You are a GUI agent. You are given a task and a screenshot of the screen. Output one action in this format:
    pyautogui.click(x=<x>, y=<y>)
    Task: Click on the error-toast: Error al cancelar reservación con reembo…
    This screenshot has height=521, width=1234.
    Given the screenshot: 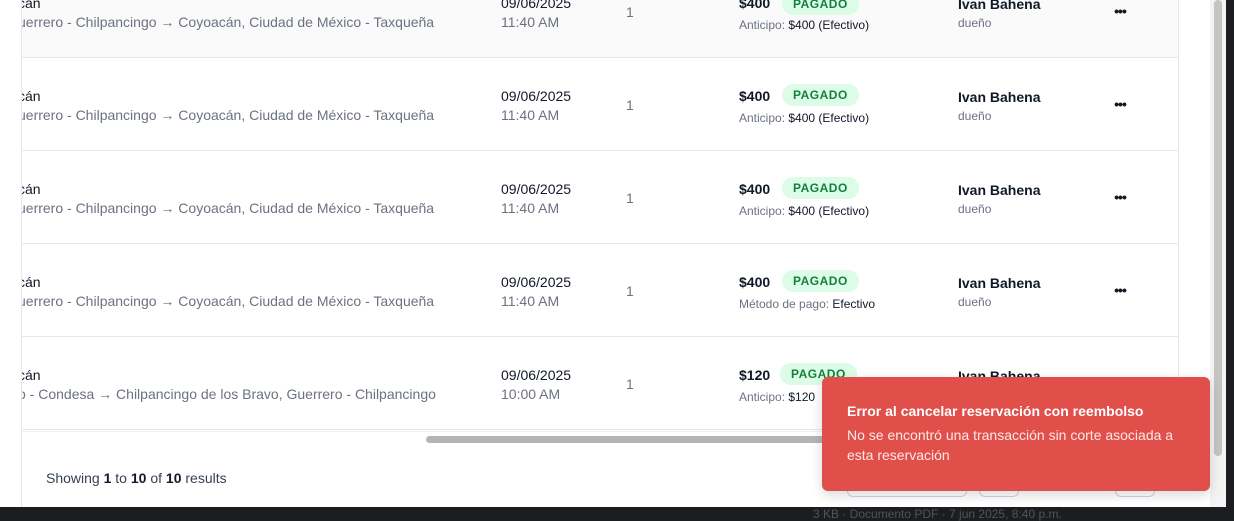 What is the action you would take?
    pyautogui.click(x=1016, y=434)
    